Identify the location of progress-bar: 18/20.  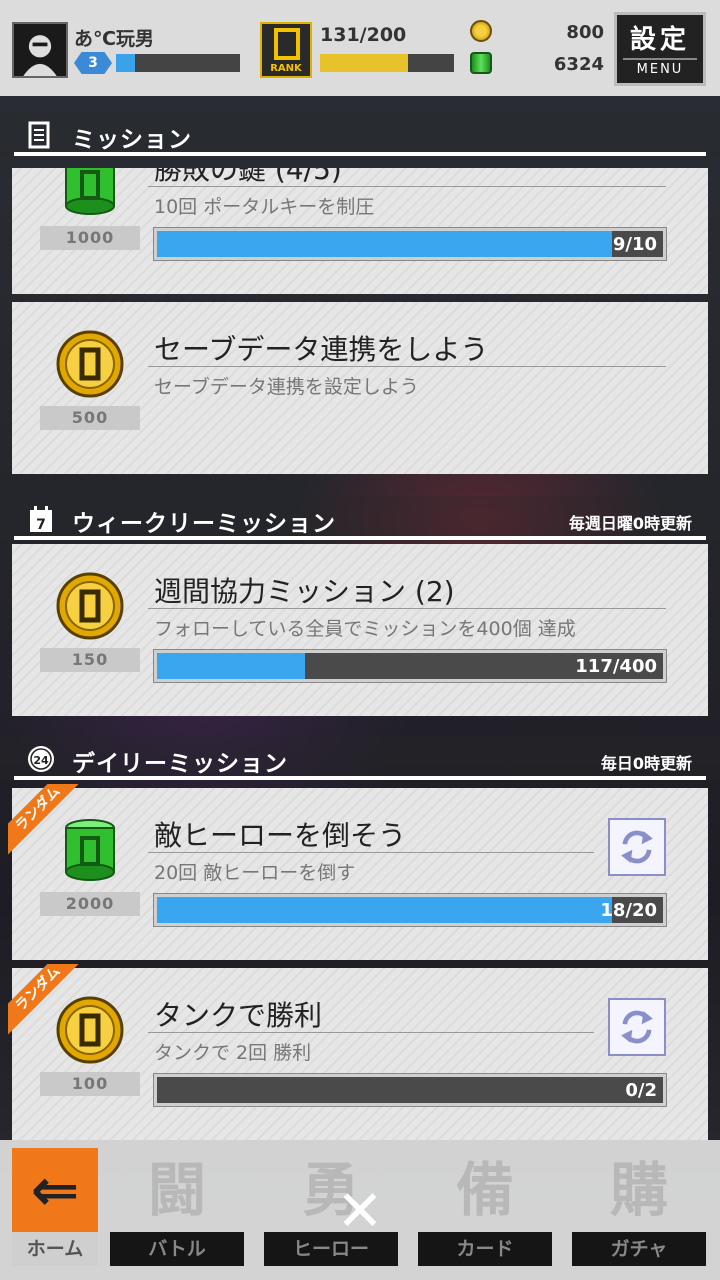
(410, 910).